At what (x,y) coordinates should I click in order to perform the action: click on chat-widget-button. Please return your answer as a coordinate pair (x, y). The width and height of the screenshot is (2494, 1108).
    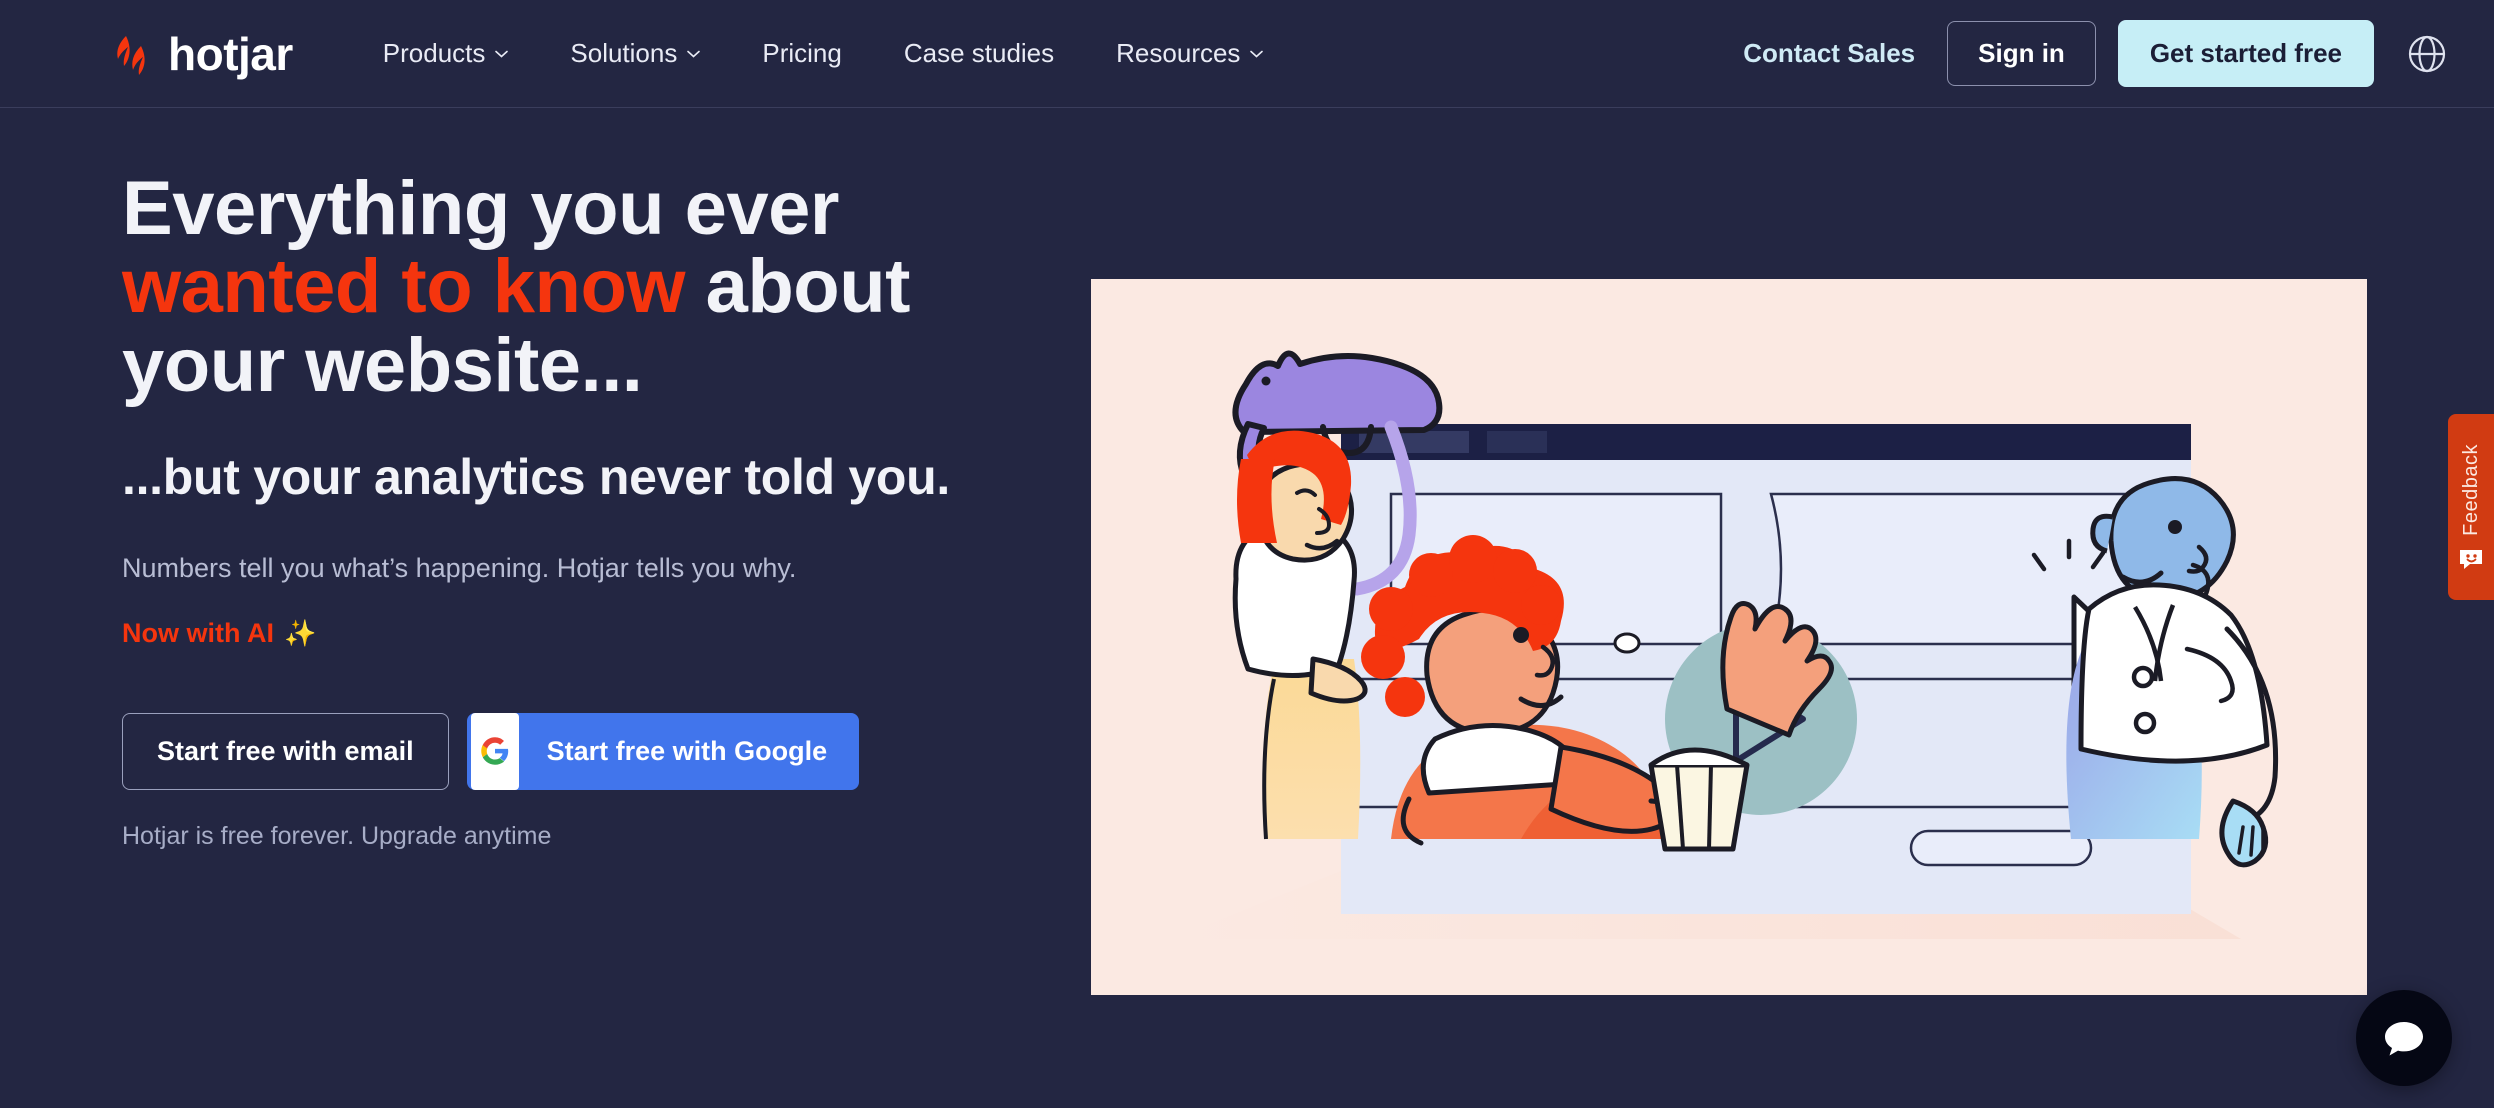
    Looking at the image, I should click on (2404, 1038).